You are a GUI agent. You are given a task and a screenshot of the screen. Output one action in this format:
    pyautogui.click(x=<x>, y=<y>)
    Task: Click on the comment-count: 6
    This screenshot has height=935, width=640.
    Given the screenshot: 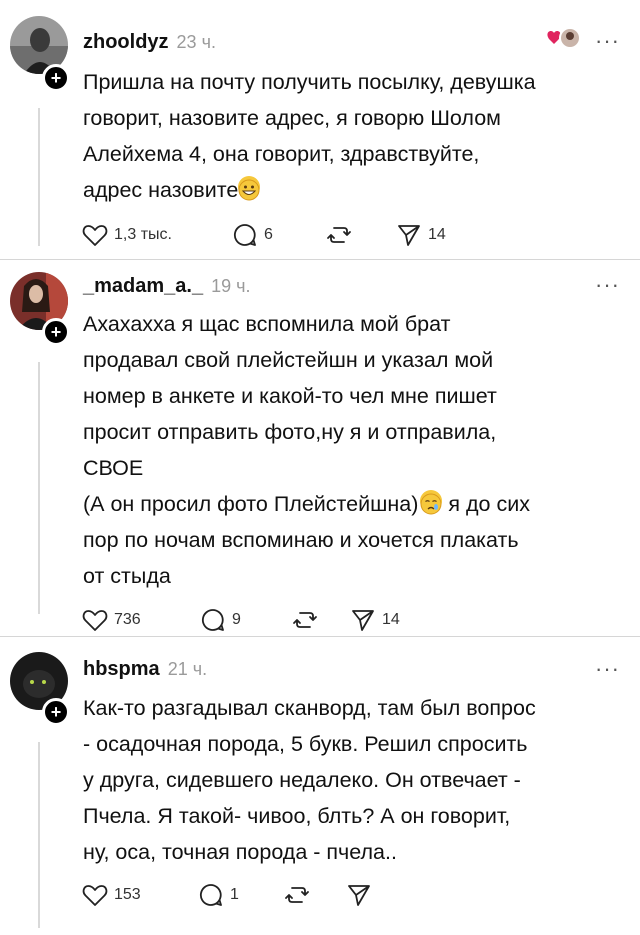 What is the action you would take?
    pyautogui.click(x=268, y=234)
    